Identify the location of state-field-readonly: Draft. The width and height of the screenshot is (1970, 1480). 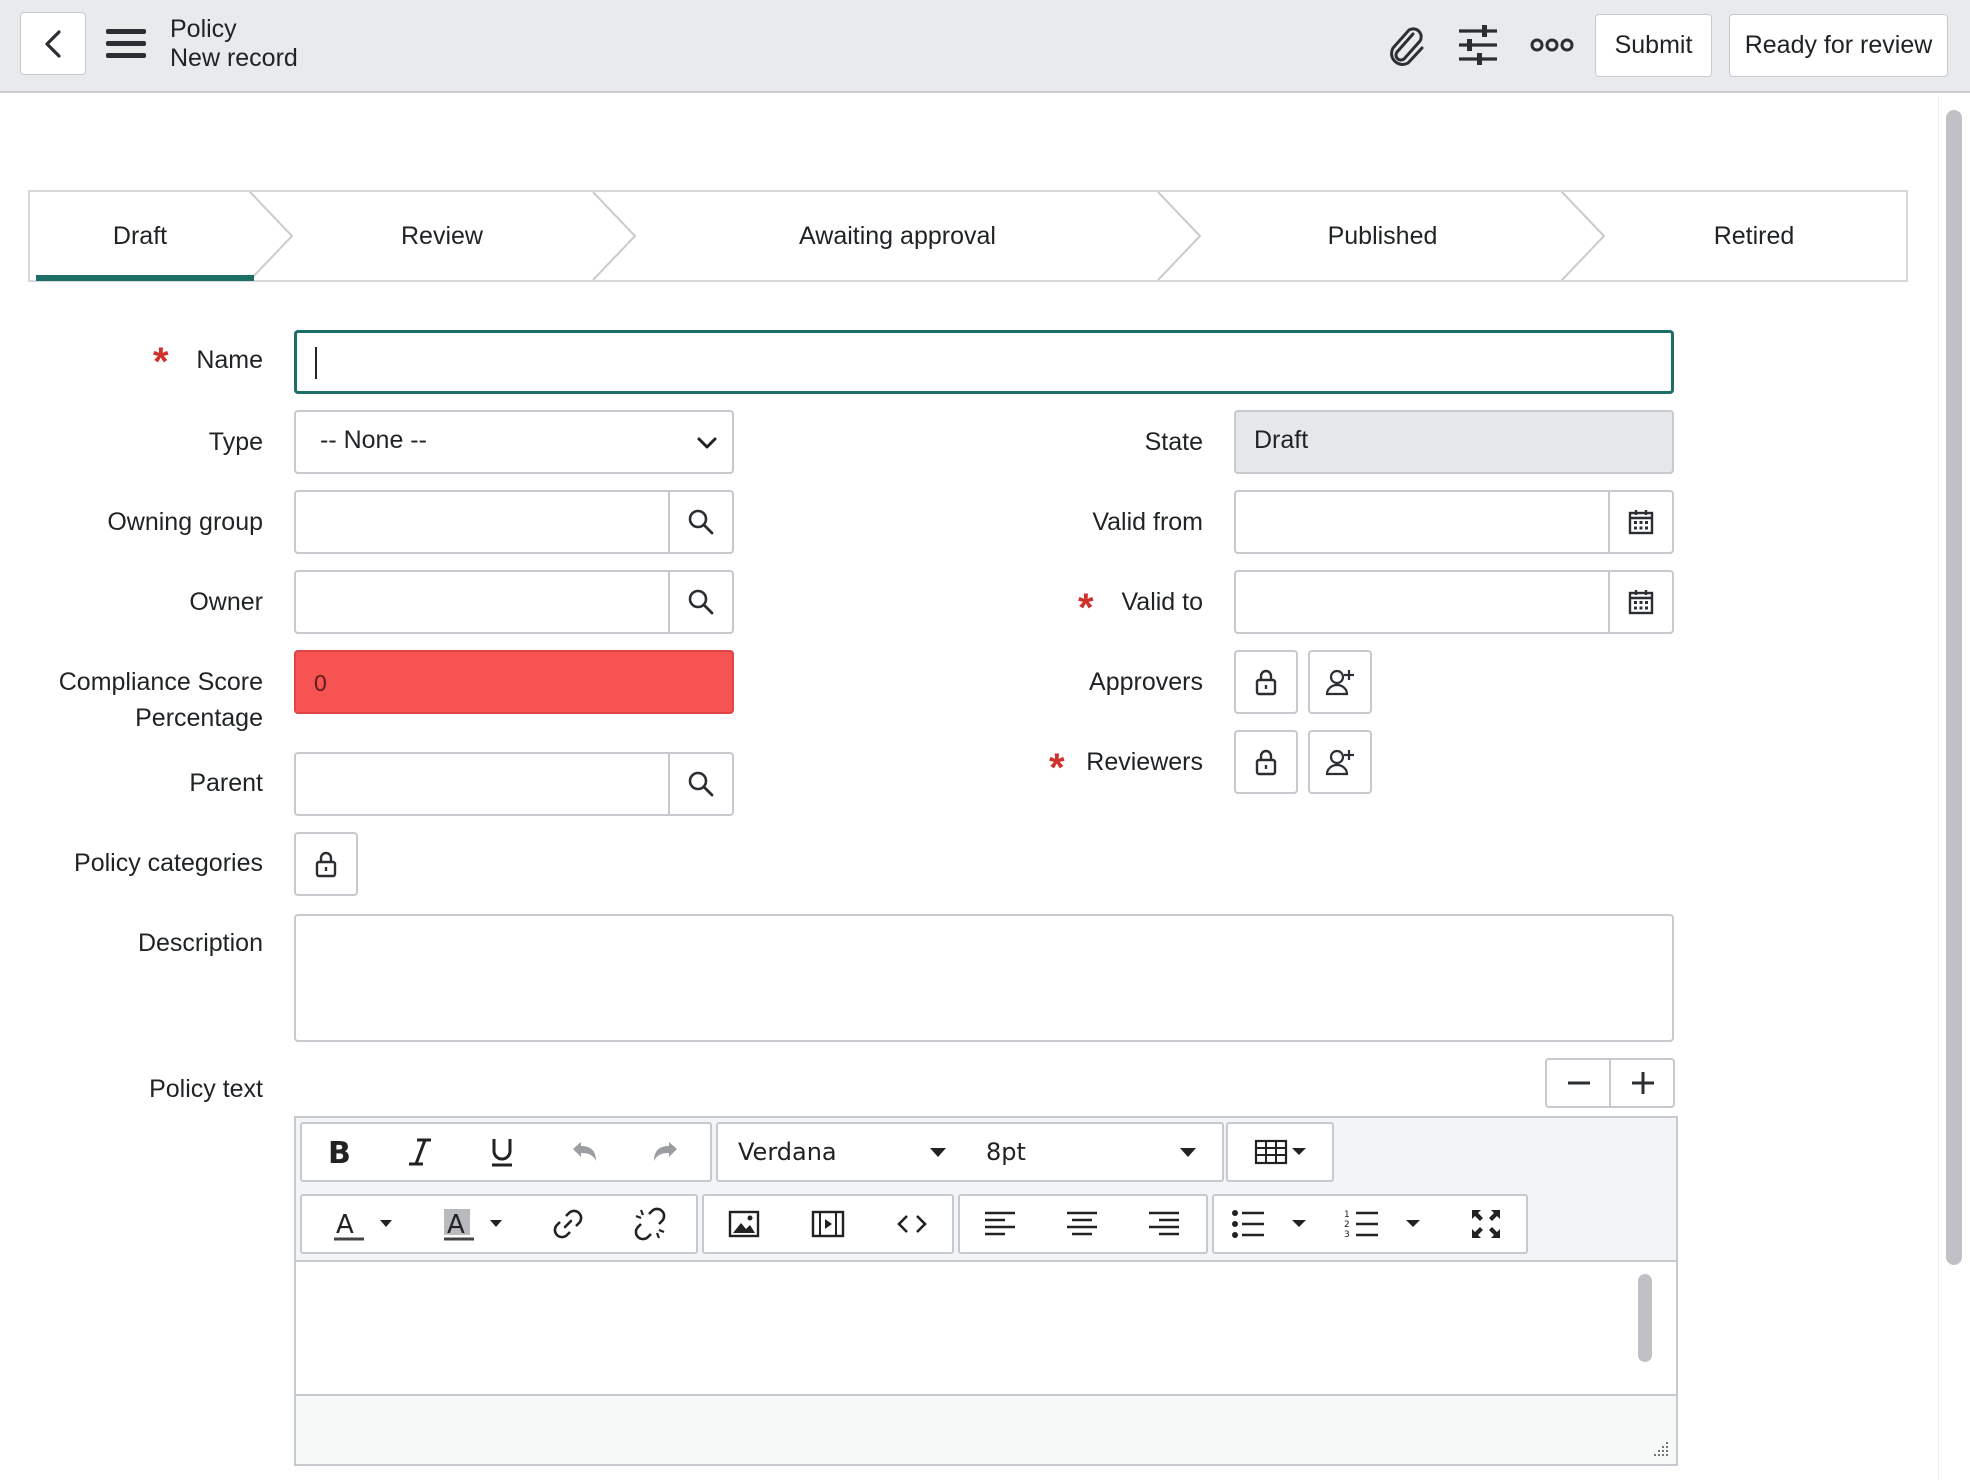
(1454, 442).